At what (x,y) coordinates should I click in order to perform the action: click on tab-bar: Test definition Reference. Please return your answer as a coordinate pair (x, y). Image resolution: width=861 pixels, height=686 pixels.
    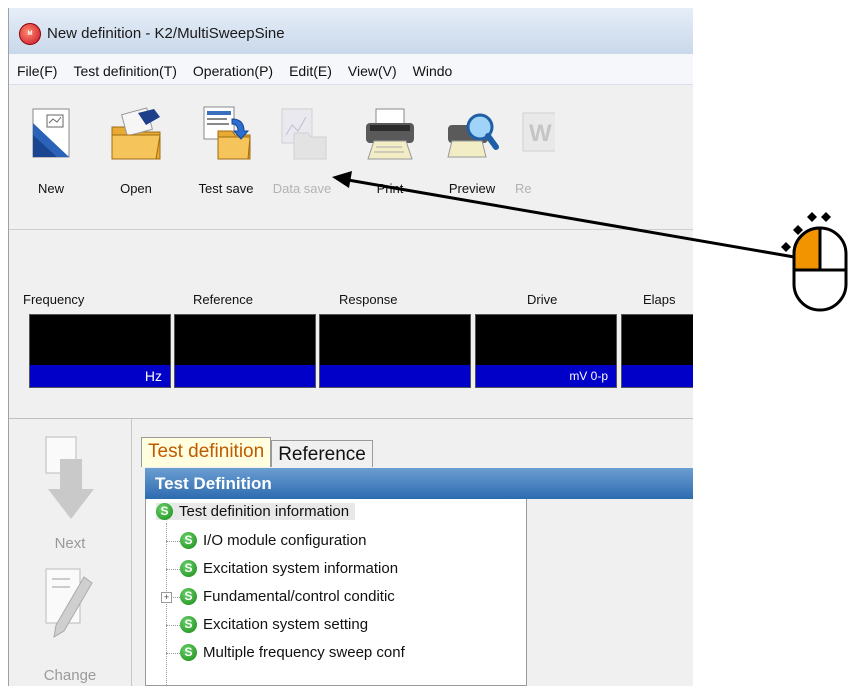
    Looking at the image, I should click on (257, 452).